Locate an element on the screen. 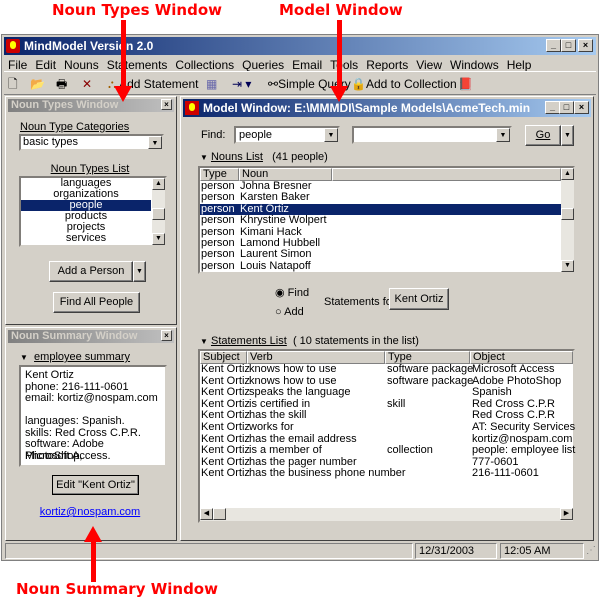 This screenshot has width=600, height=599. statements-for-label: Statements for is located at coordinates (360, 302).